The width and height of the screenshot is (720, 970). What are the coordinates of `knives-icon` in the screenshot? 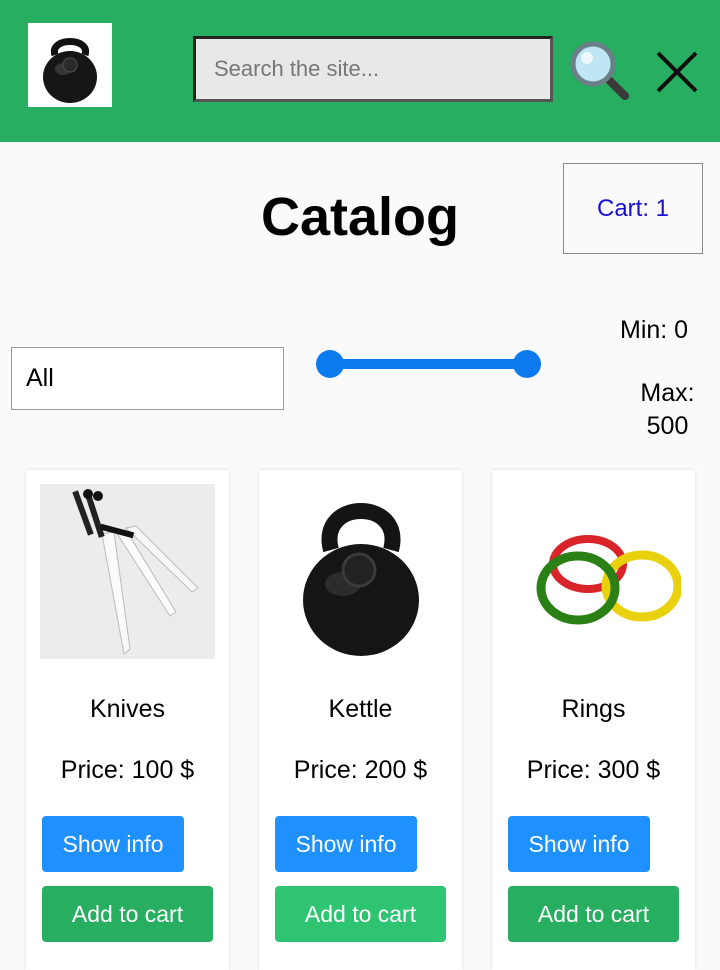 It's located at (127, 571).